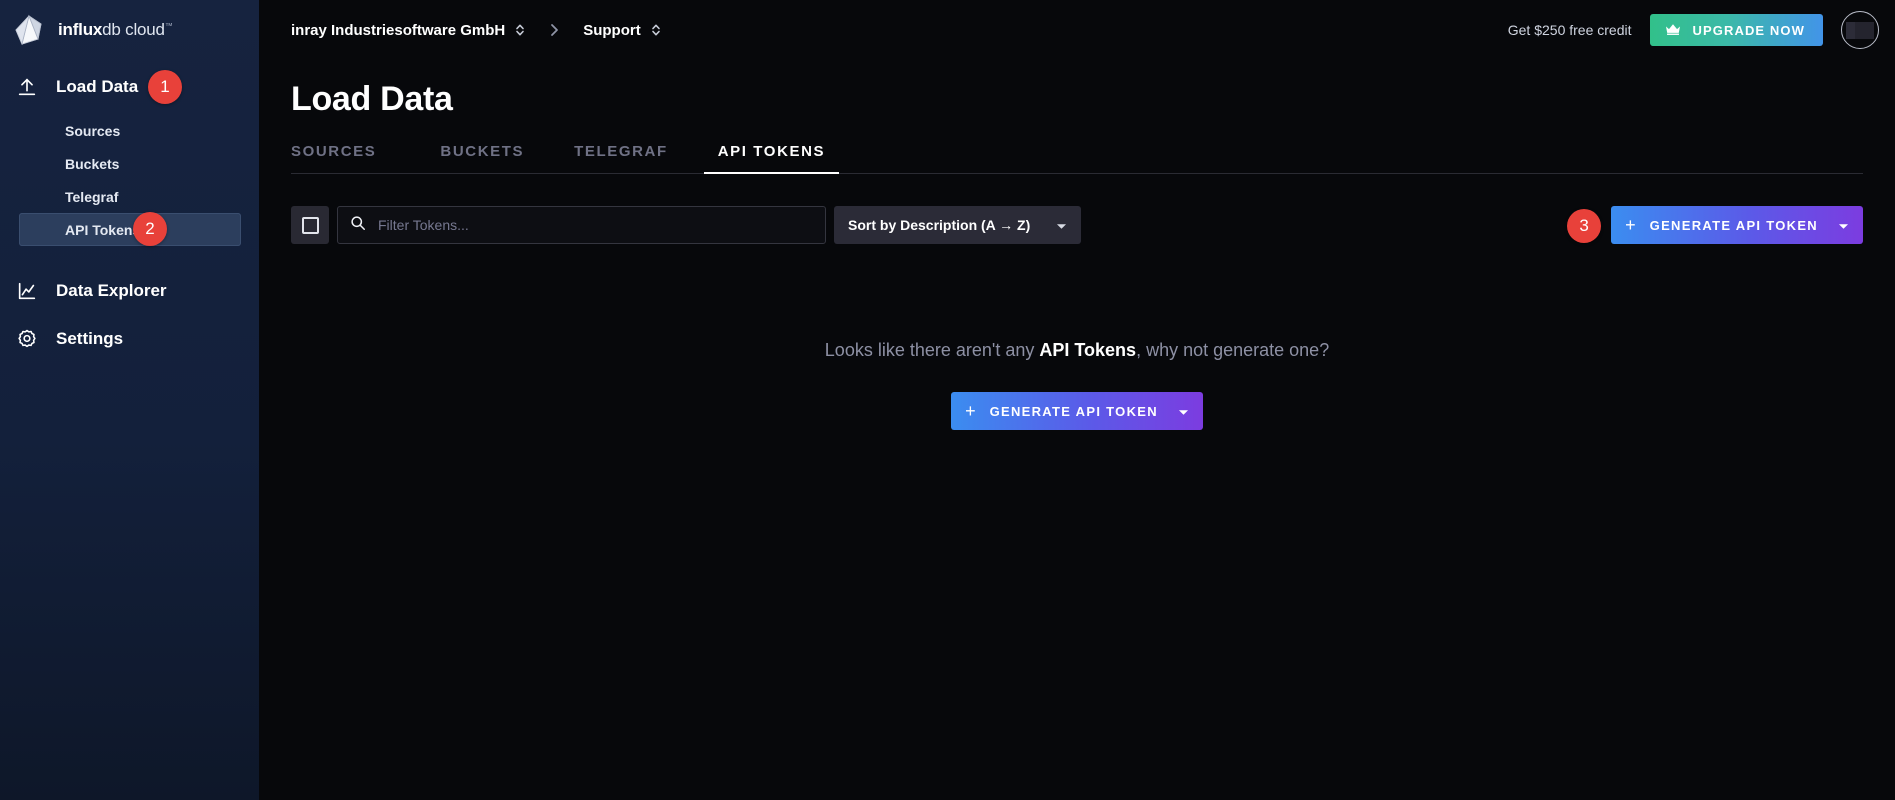  I want to click on sidebar-section-settings: Settings, so click(129, 339).